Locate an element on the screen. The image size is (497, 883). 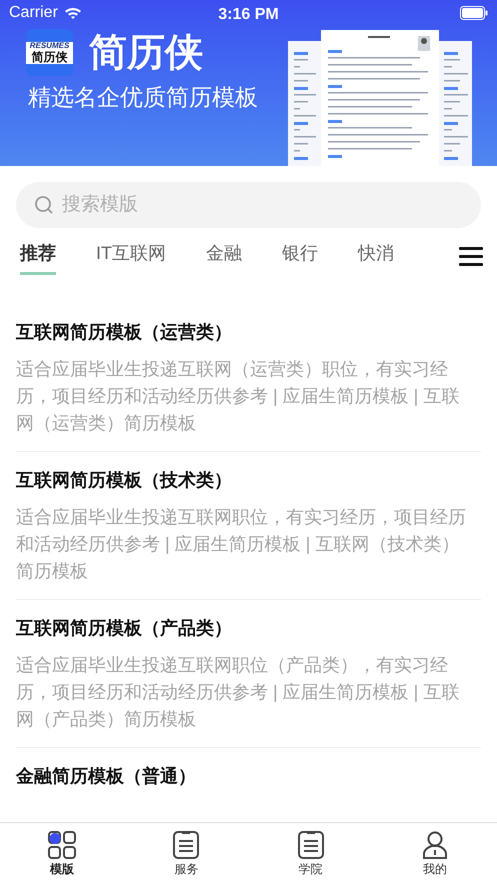
app-title: 简历侠 is located at coordinates (146, 53).